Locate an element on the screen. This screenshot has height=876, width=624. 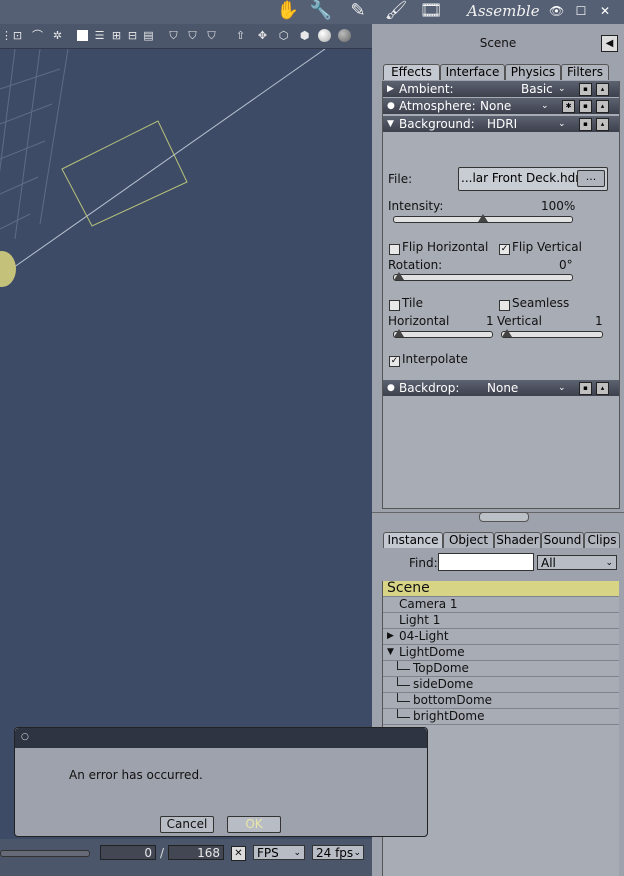
background-value: HDRI is located at coordinates (502, 124).